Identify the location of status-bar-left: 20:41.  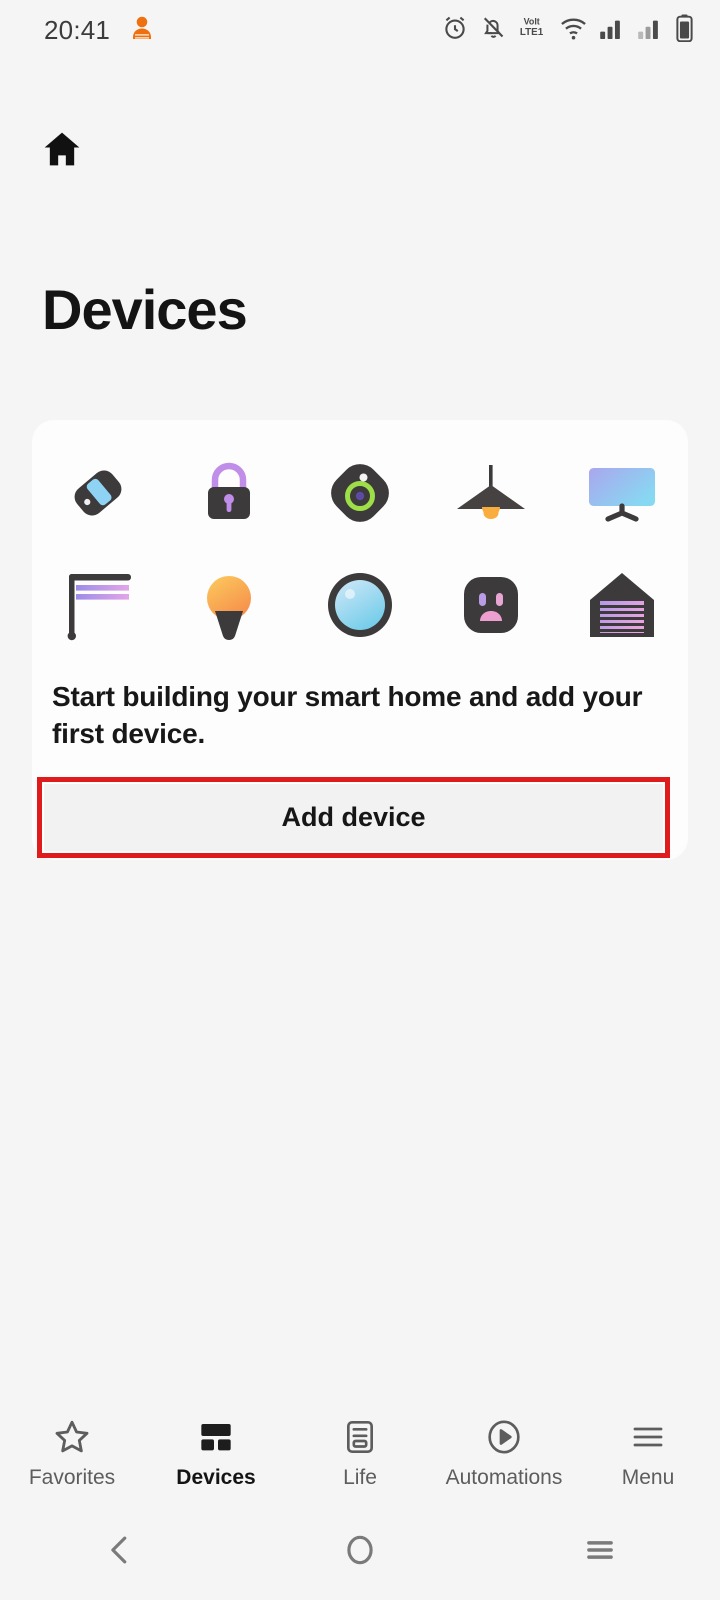
(99, 30).